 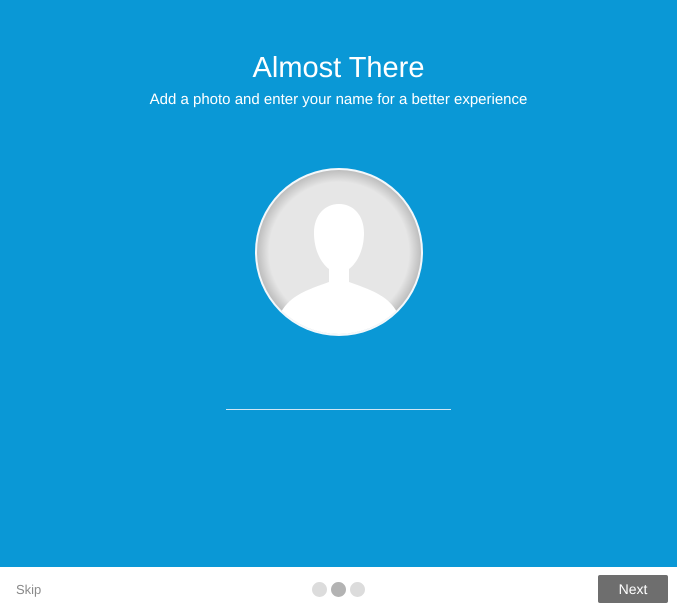 What do you see at coordinates (339, 252) in the screenshot?
I see `avatar-placeholder-icon` at bounding box center [339, 252].